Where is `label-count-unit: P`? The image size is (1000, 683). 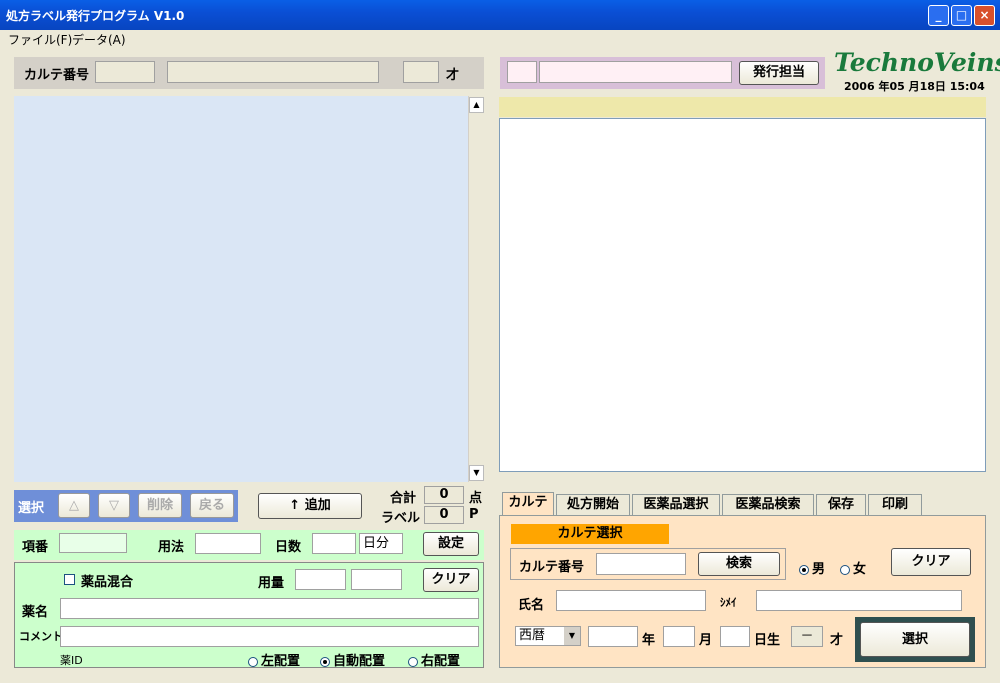 label-count-unit: P is located at coordinates (474, 514).